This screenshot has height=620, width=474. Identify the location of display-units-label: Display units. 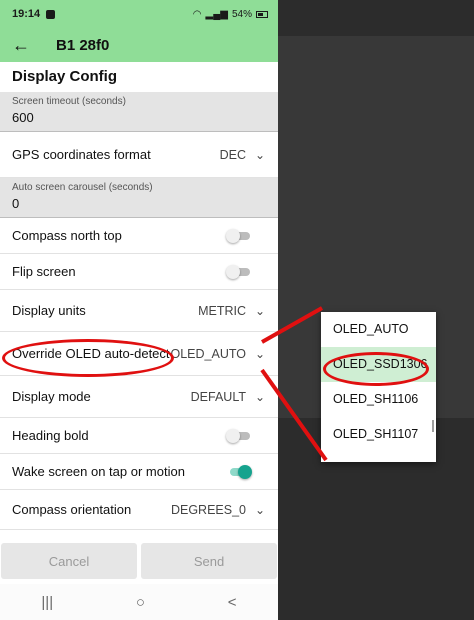
(49, 310).